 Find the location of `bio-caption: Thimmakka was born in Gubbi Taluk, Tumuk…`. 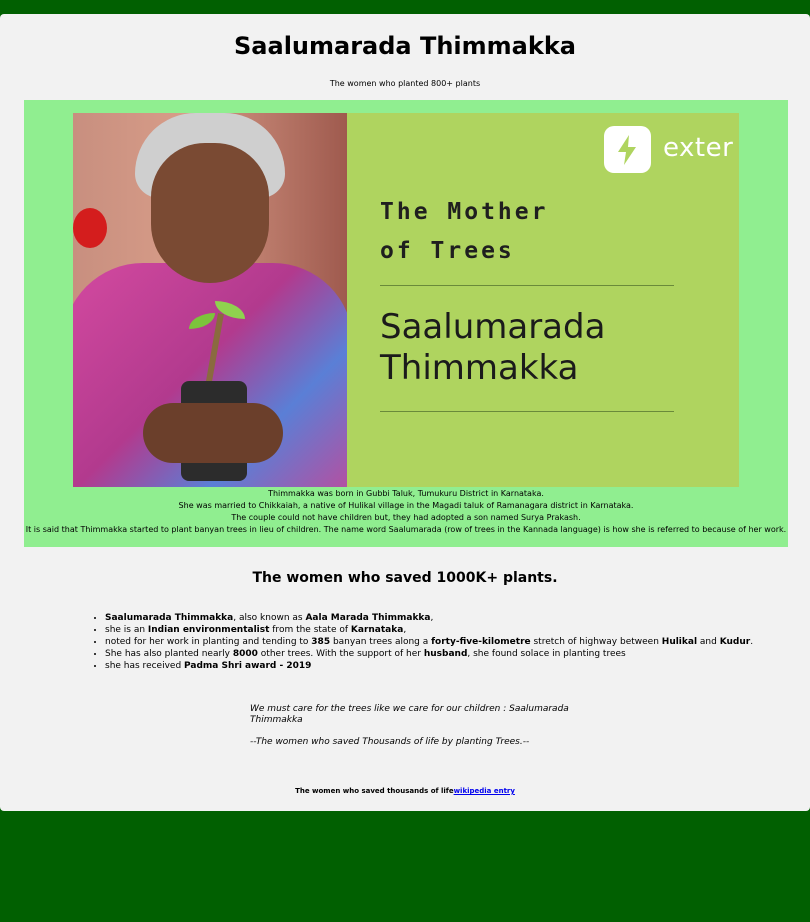

bio-caption: Thimmakka was born in Gubbi Taluk, Tumuk… is located at coordinates (406, 512).